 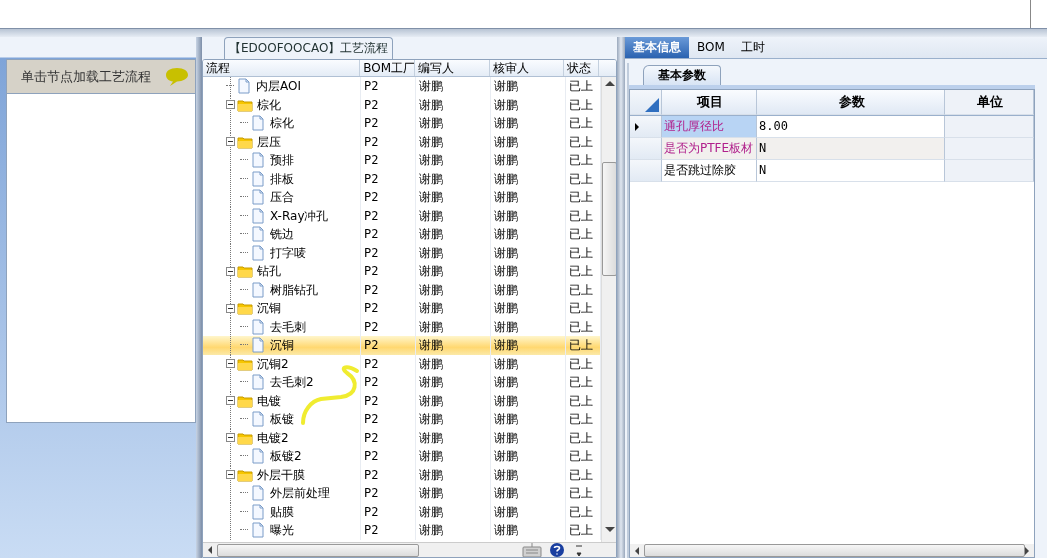 What do you see at coordinates (402, 363) in the screenshot?
I see `tree-row: 沉铜2 P2 谢鹏 谢鹏 已上` at bounding box center [402, 363].